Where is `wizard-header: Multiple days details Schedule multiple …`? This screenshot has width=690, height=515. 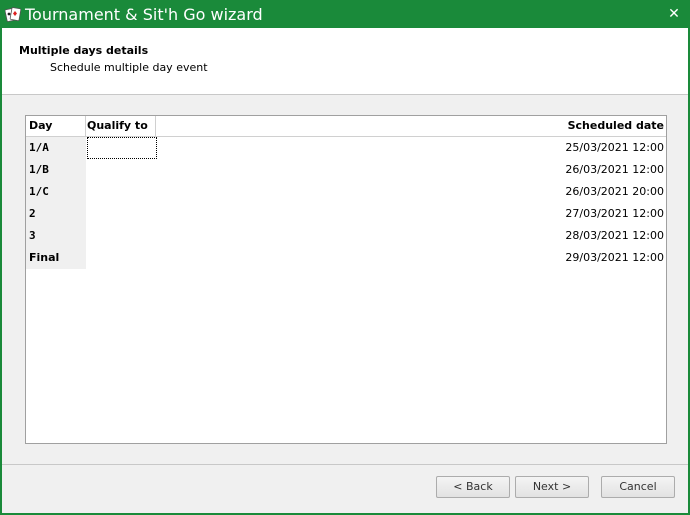
wizard-header: Multiple days details Schedule multiple … is located at coordinates (345, 61).